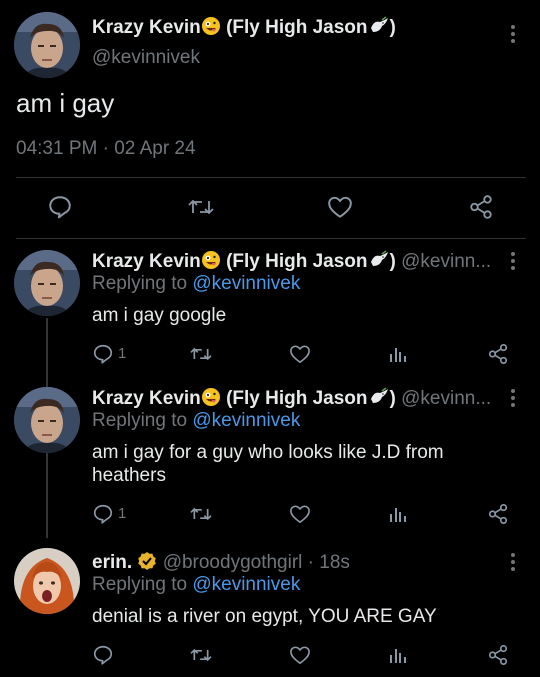  I want to click on main-tweet-name-close: ), so click(392, 27).